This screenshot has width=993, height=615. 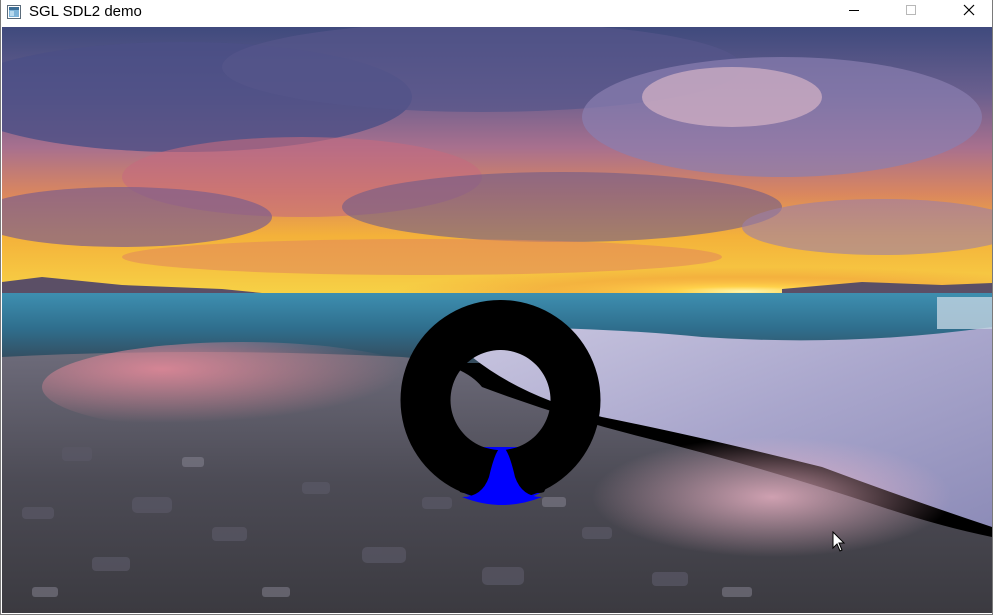 I want to click on title-bar: SGL SDL2 demo, so click(x=496, y=13).